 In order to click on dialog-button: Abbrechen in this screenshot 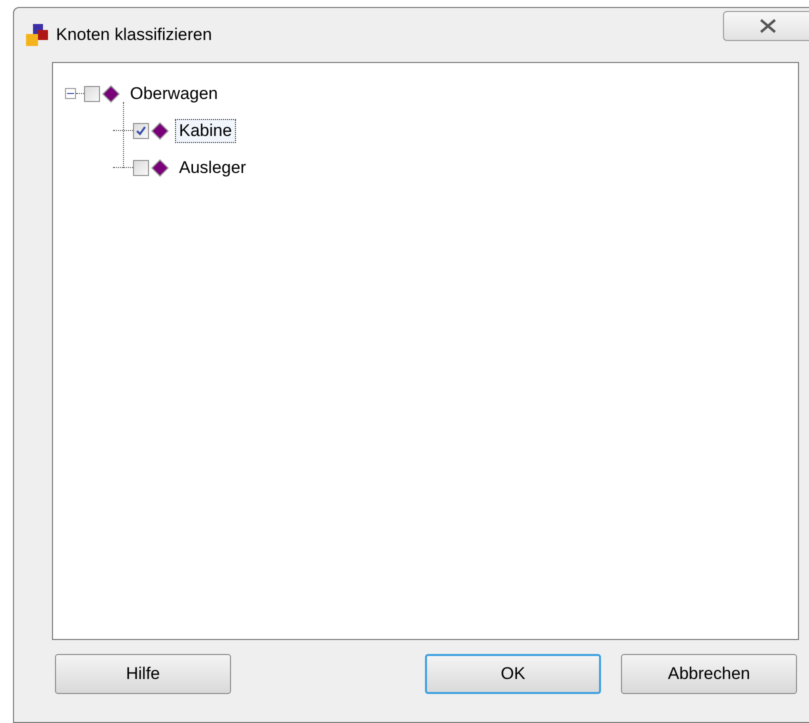, I will do `click(709, 674)`.